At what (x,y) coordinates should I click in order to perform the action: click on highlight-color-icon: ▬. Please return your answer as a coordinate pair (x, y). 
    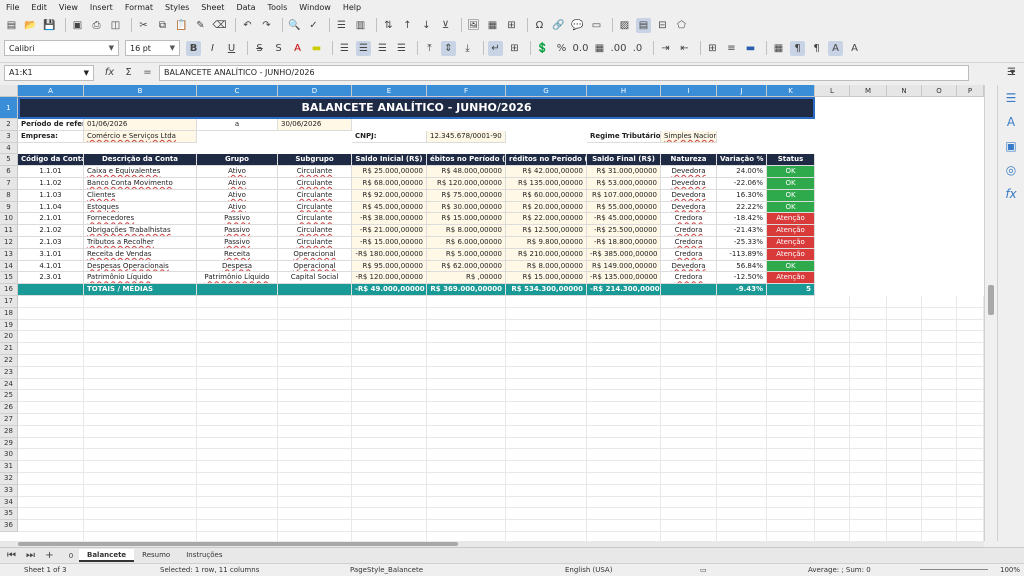
    Looking at the image, I should click on (316, 48).